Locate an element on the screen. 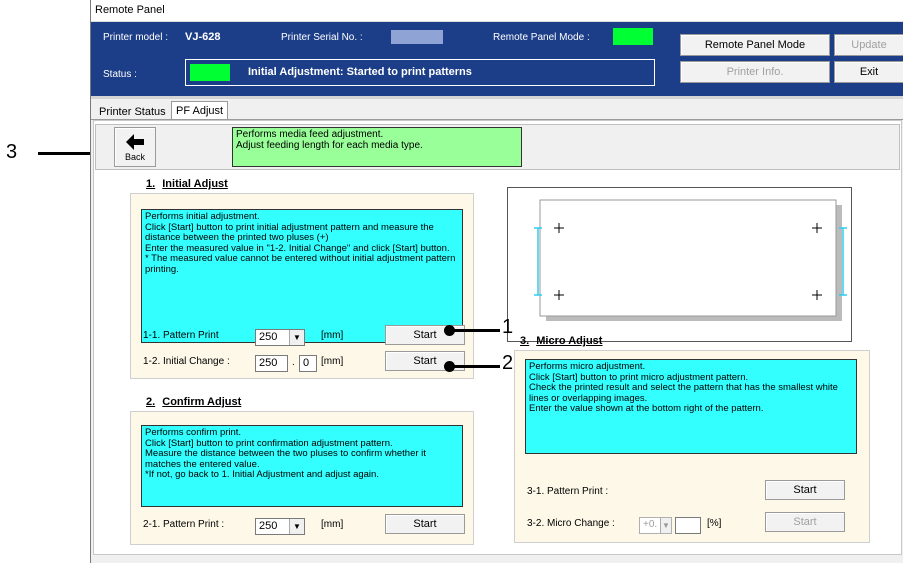  left-arrow-icon is located at coordinates (135, 142).